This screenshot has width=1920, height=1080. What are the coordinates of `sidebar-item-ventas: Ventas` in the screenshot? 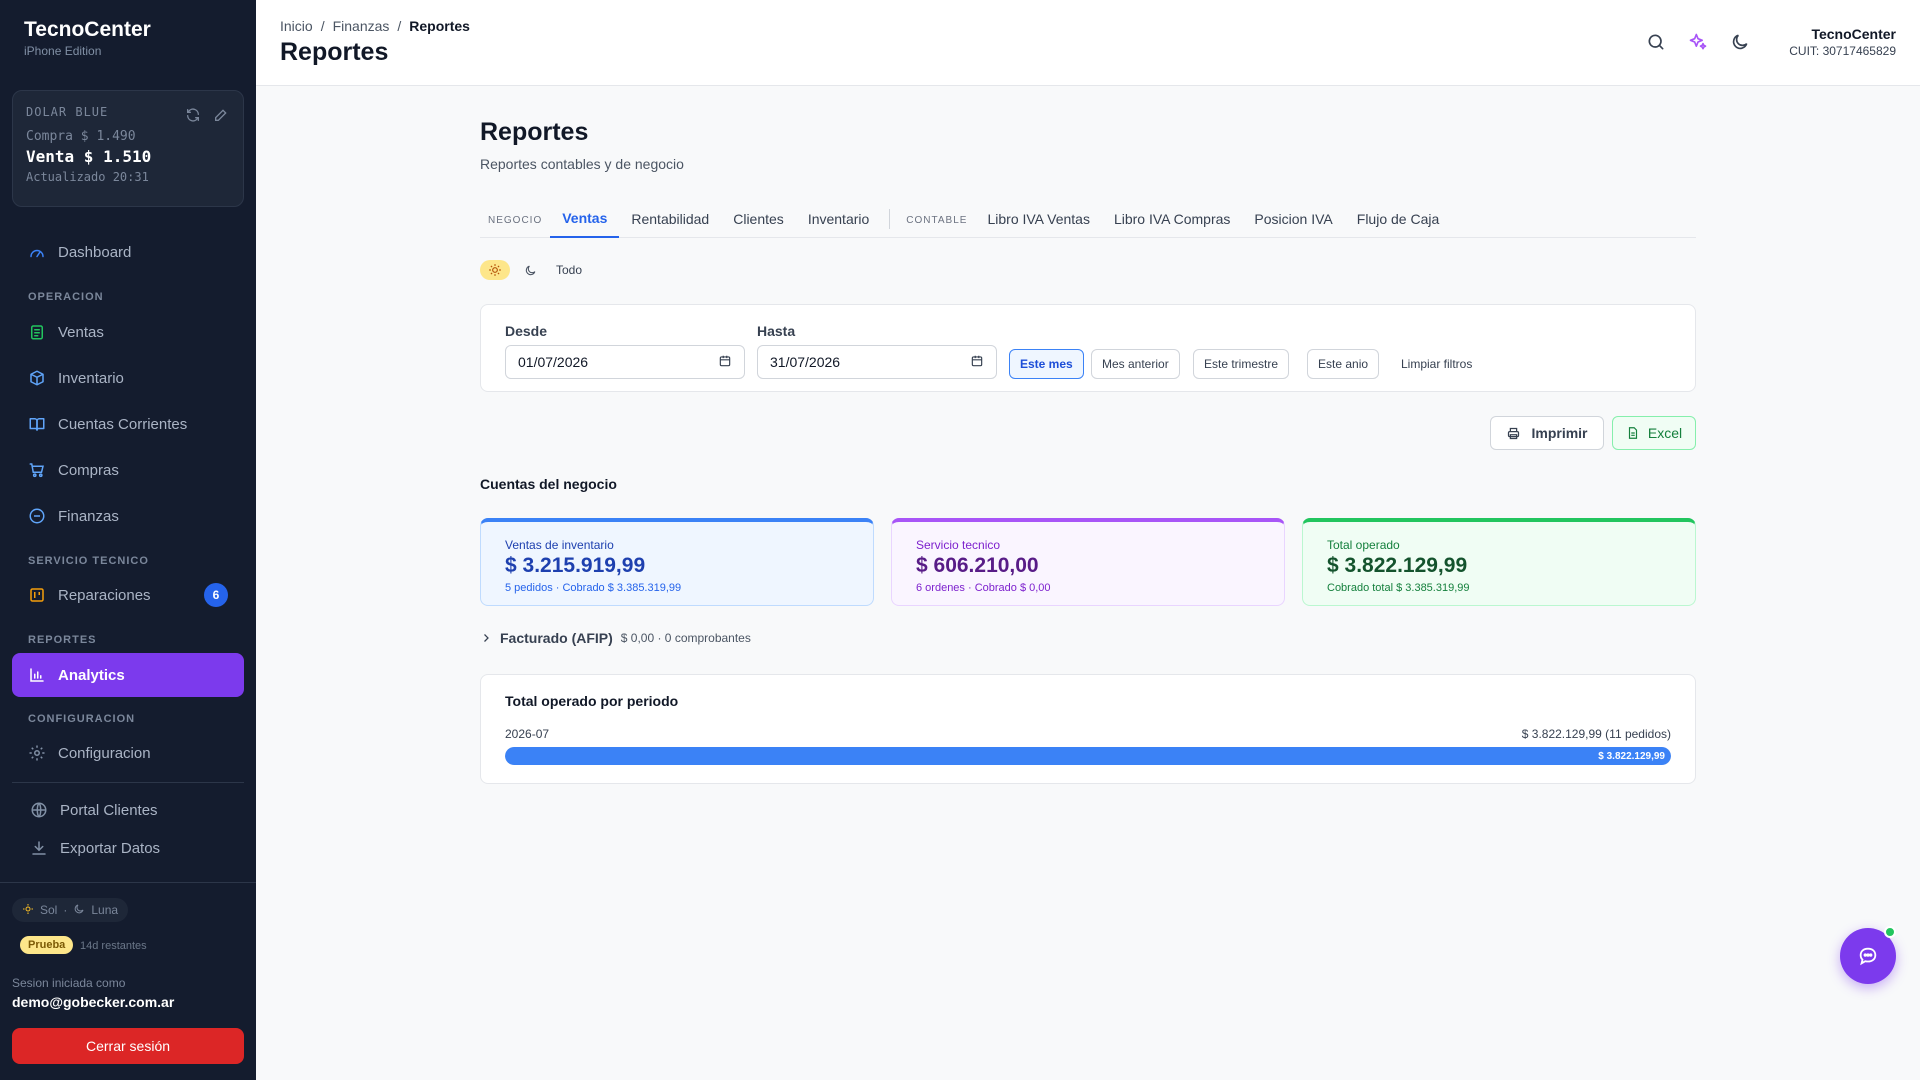 It's located at (128, 332).